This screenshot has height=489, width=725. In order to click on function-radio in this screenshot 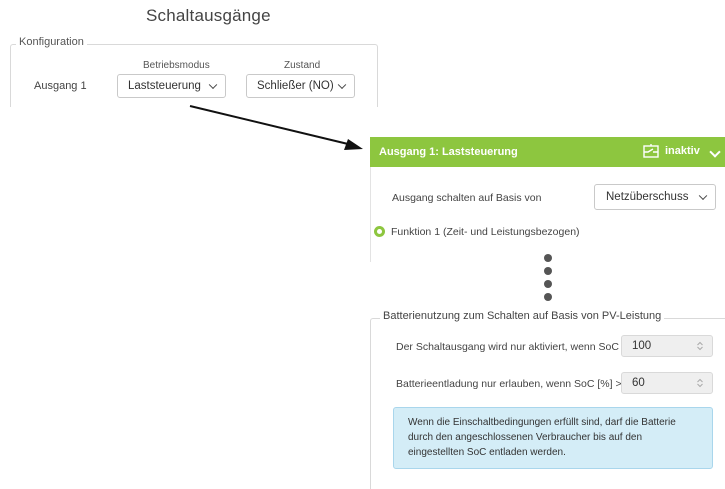, I will do `click(379, 231)`.